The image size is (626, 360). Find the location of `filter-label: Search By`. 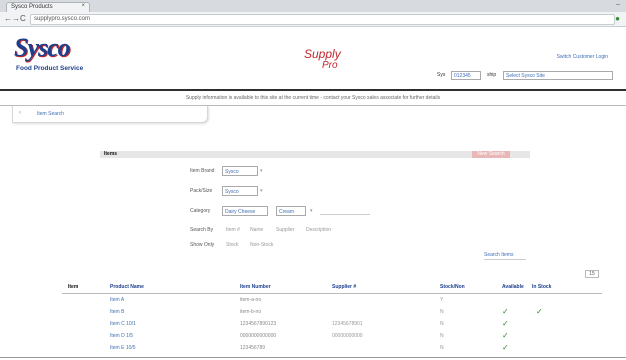

filter-label: Search By is located at coordinates (202, 230).